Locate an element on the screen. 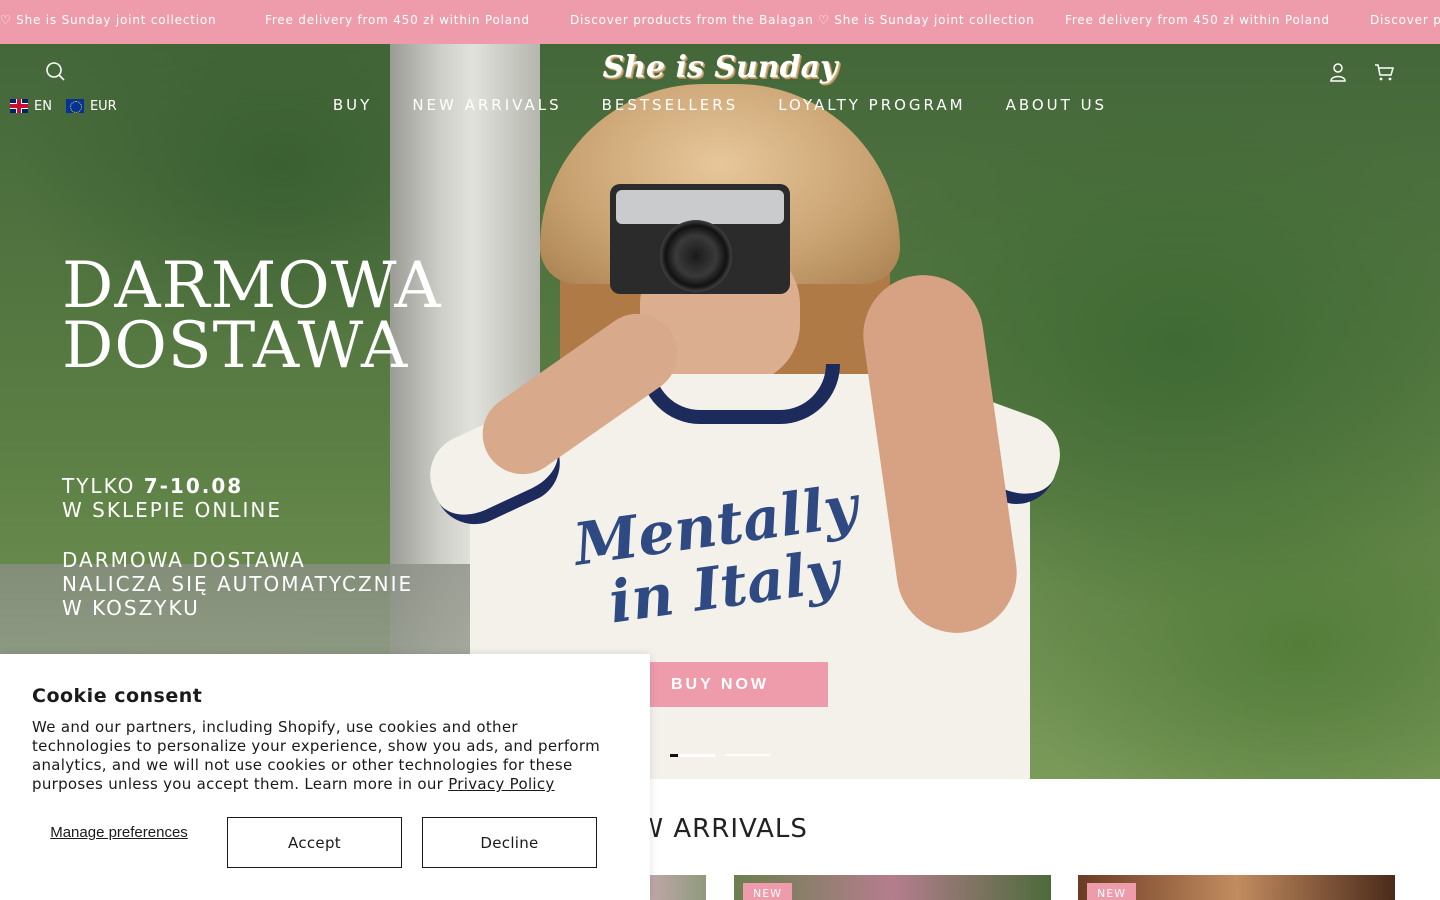  slider-dots is located at coordinates (720, 755).